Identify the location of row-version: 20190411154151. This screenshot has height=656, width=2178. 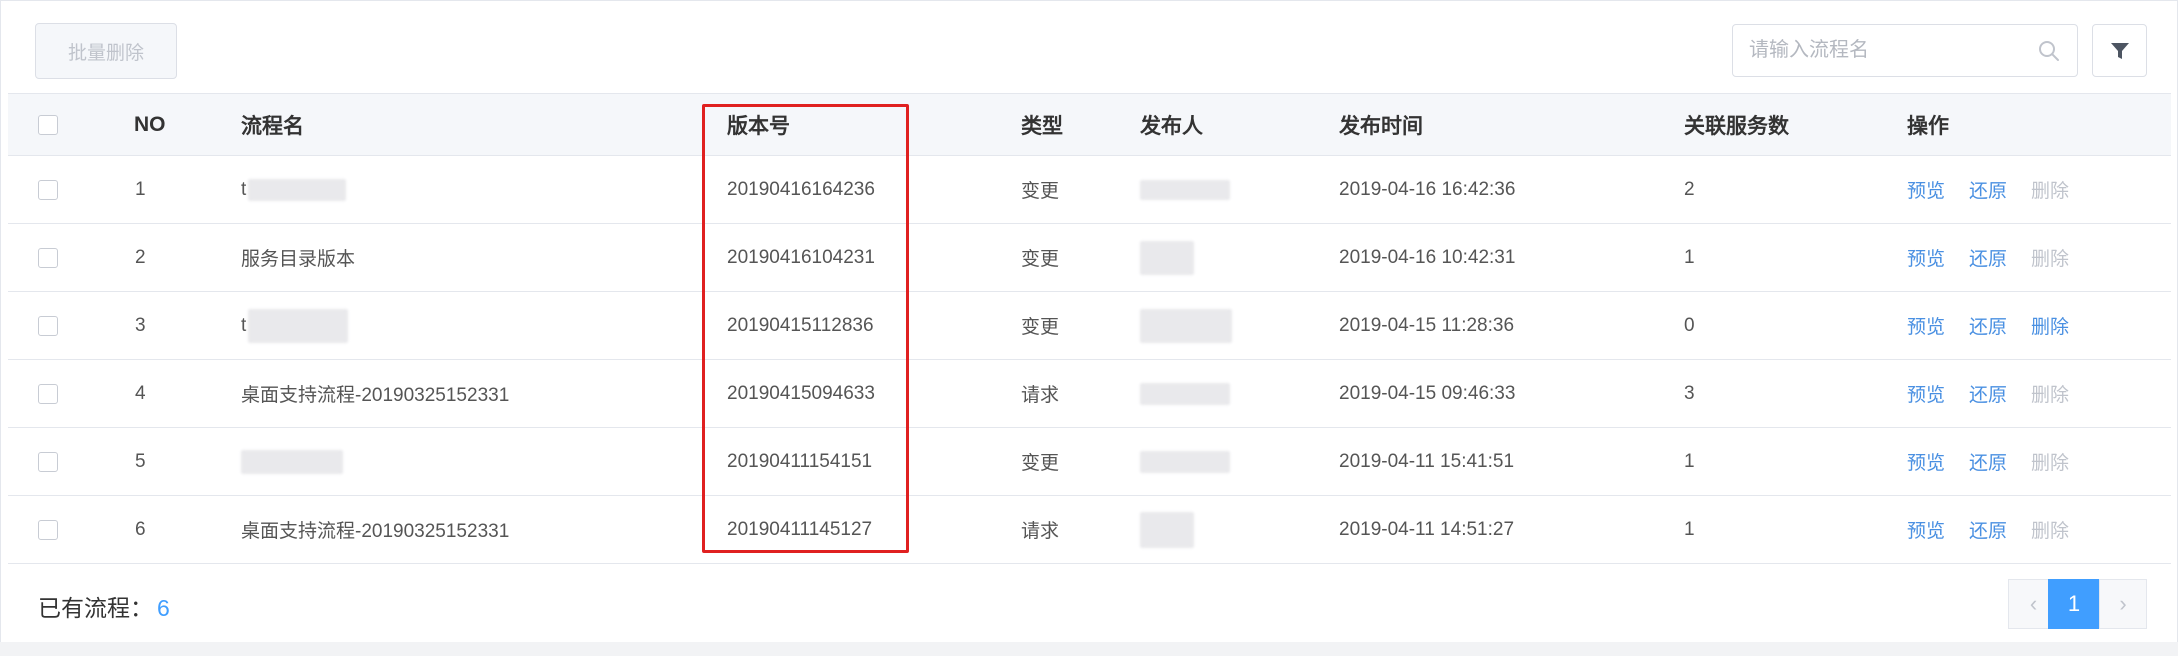
(800, 461).